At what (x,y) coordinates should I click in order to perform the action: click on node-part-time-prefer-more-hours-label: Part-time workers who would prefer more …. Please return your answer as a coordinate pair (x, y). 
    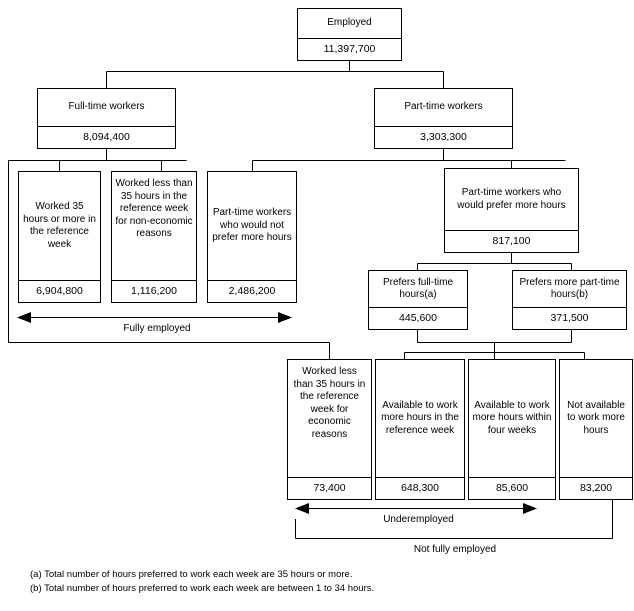
    Looking at the image, I should click on (511, 199).